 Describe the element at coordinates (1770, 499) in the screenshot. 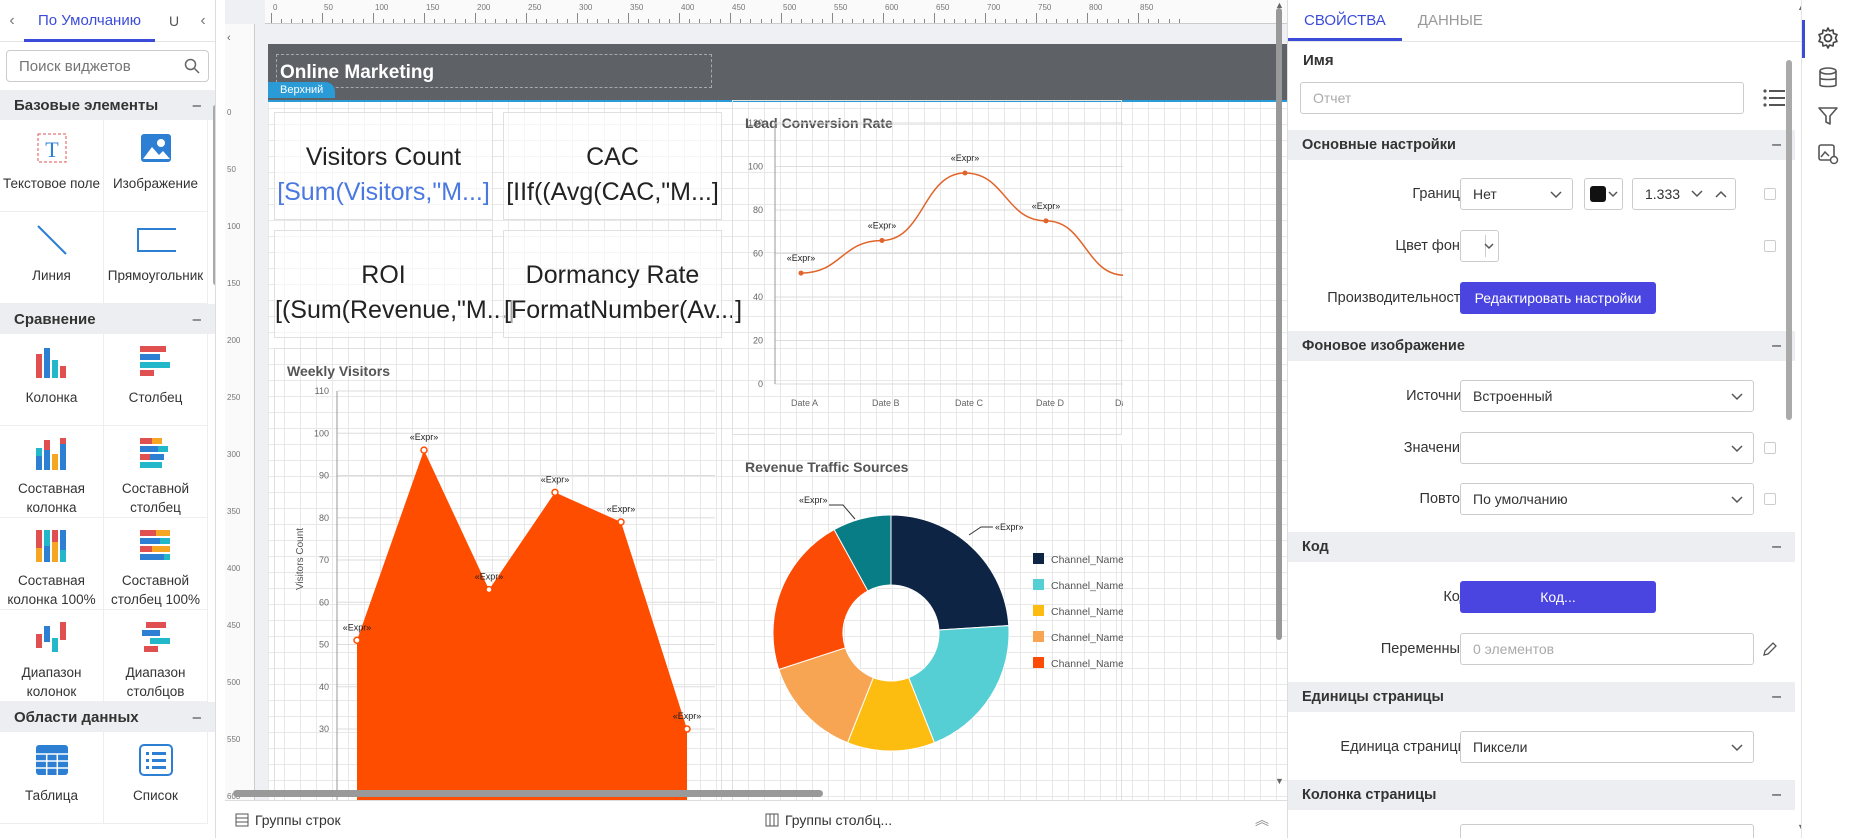

I see `repeat-checkbox` at that location.